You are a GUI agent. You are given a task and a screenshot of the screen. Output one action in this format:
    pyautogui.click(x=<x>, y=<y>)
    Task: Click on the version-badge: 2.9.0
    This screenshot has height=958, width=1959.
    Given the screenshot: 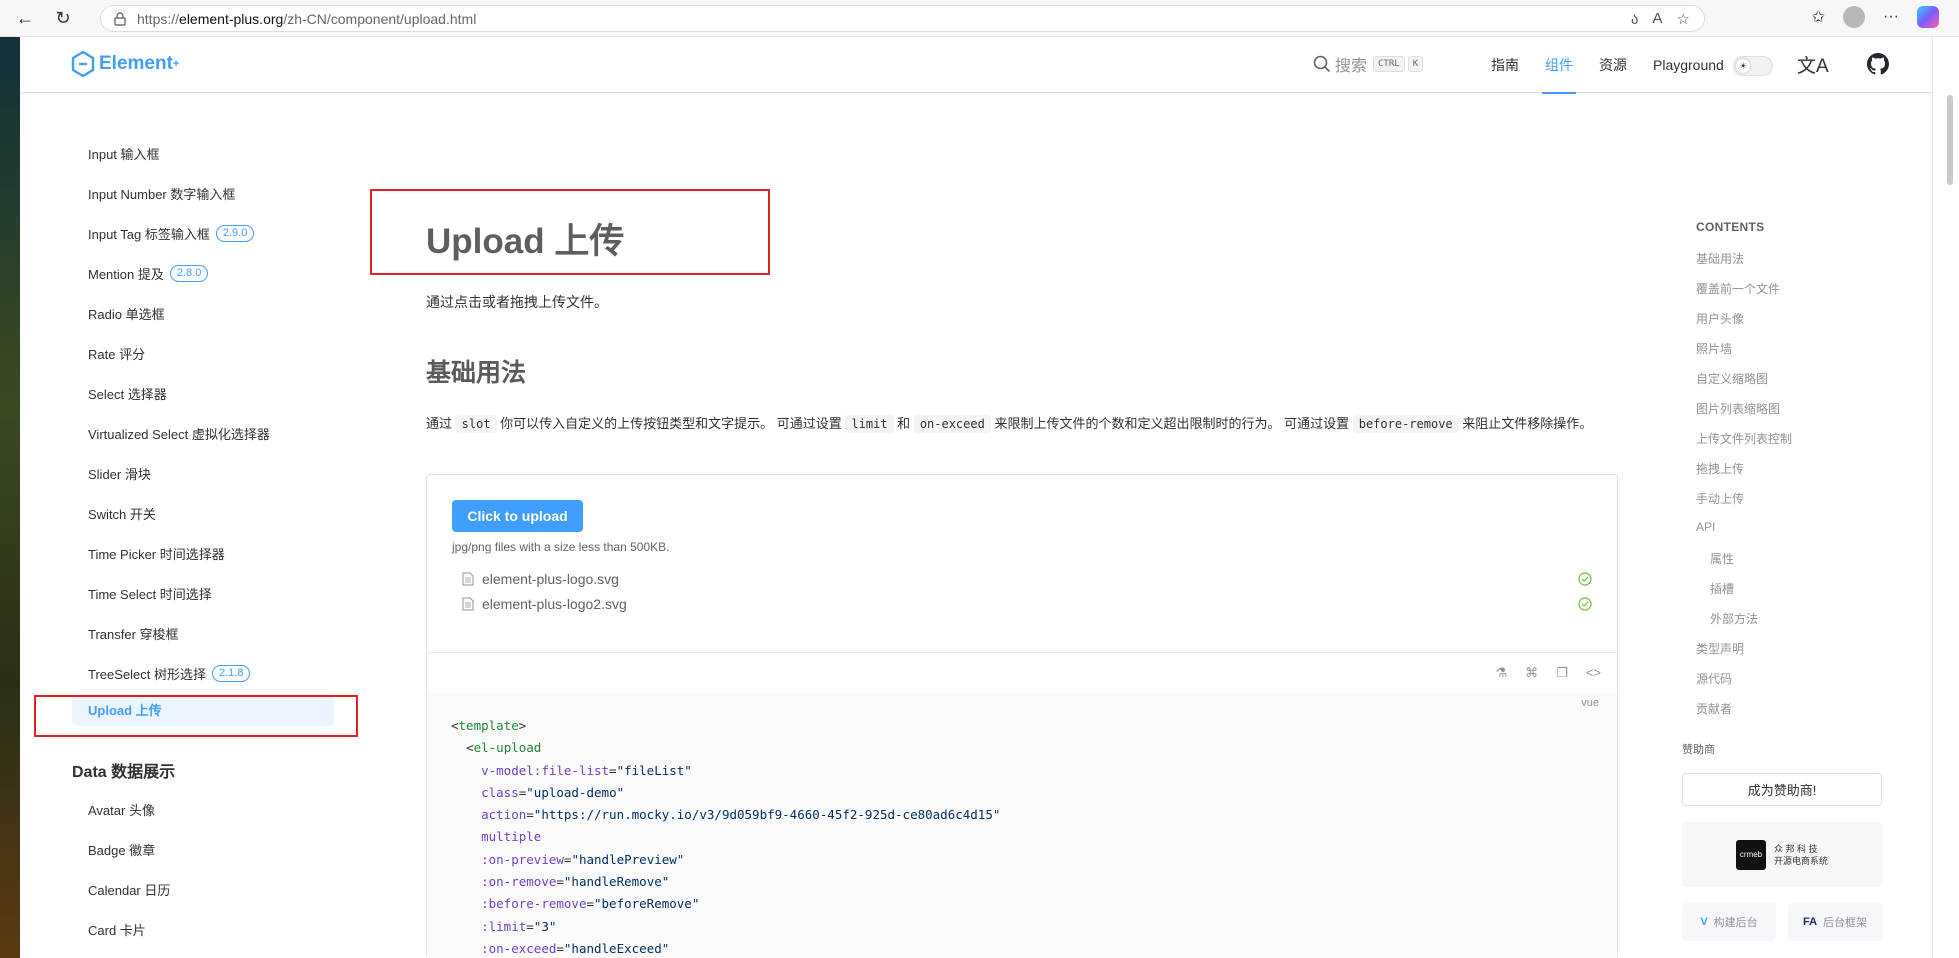 What is the action you would take?
    pyautogui.click(x=235, y=233)
    